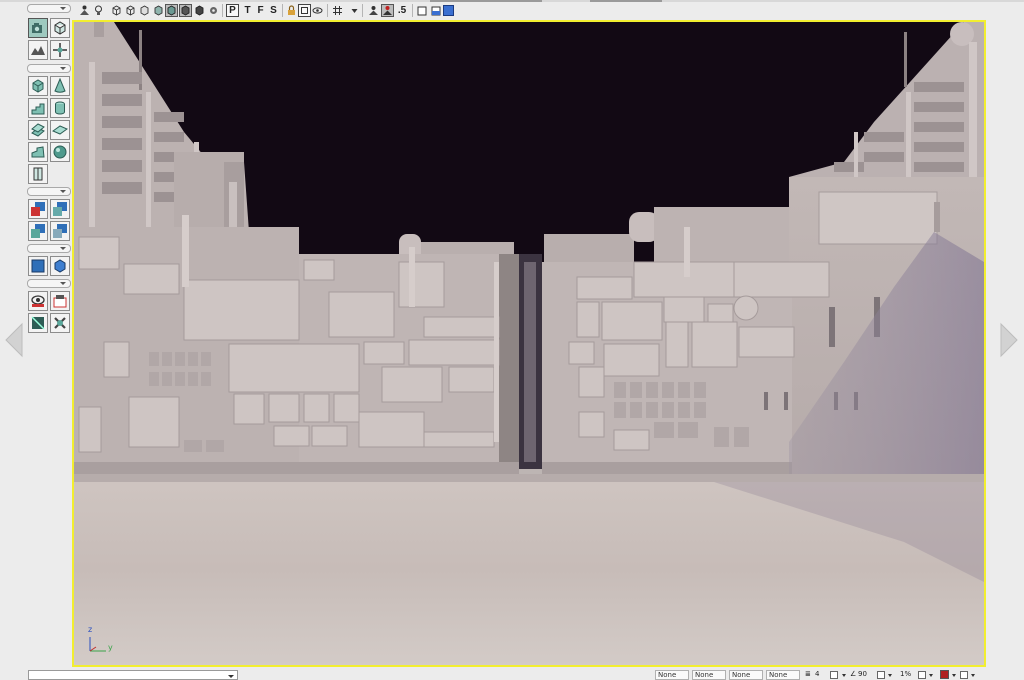 The width and height of the screenshot is (1024, 680). I want to click on hide-invert-icon, so click(60, 323).